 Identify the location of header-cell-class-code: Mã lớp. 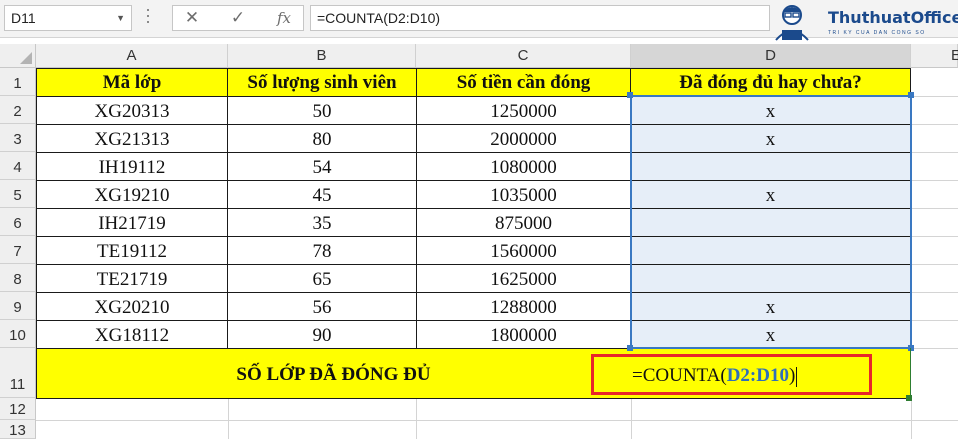
(132, 82).